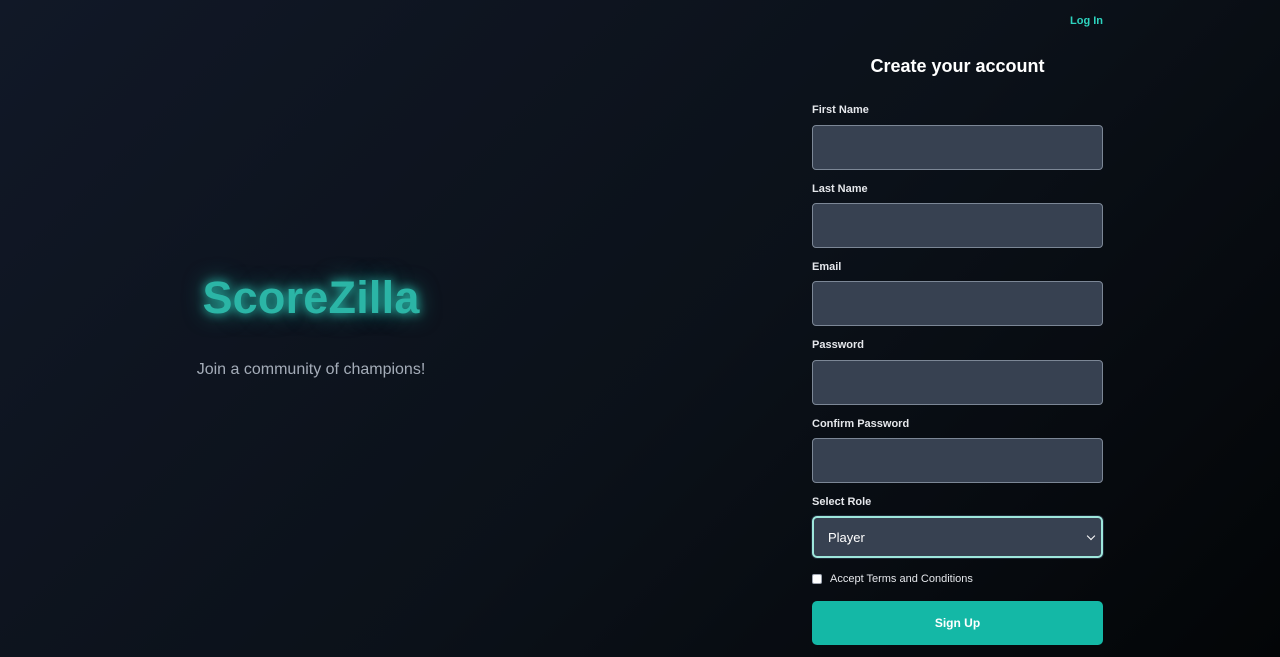 The width and height of the screenshot is (1280, 657). Describe the element at coordinates (827, 267) in the screenshot. I see `email-label: Email` at that location.